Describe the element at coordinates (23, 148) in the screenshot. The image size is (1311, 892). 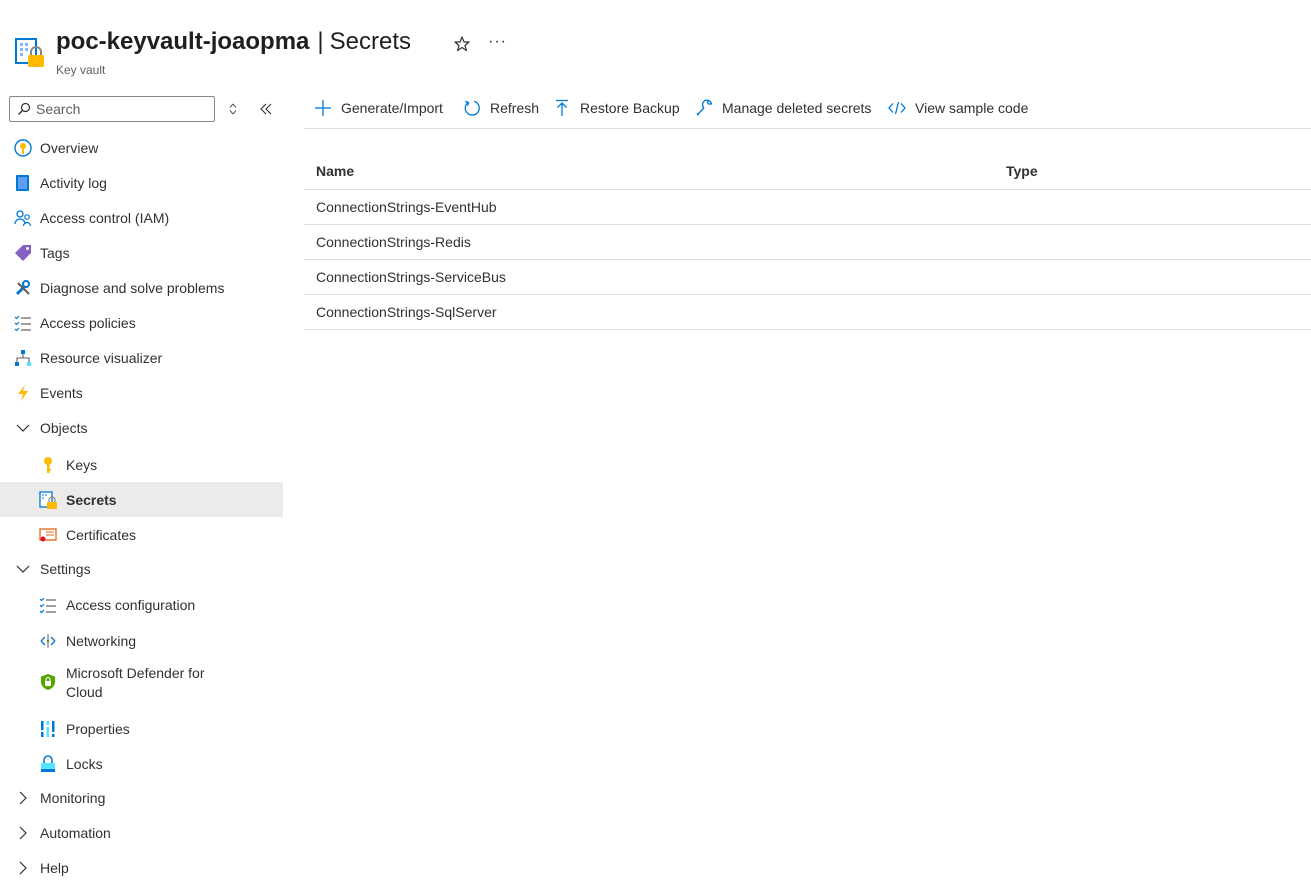
I see `overview-icon` at that location.